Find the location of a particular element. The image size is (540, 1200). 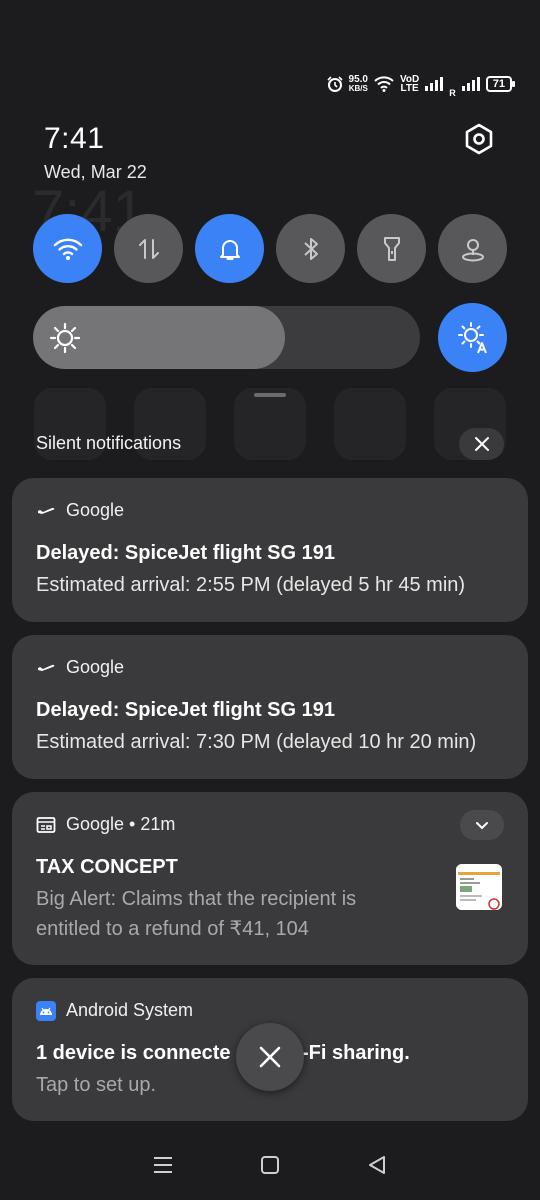

chevron-down-icon is located at coordinates (482, 826).